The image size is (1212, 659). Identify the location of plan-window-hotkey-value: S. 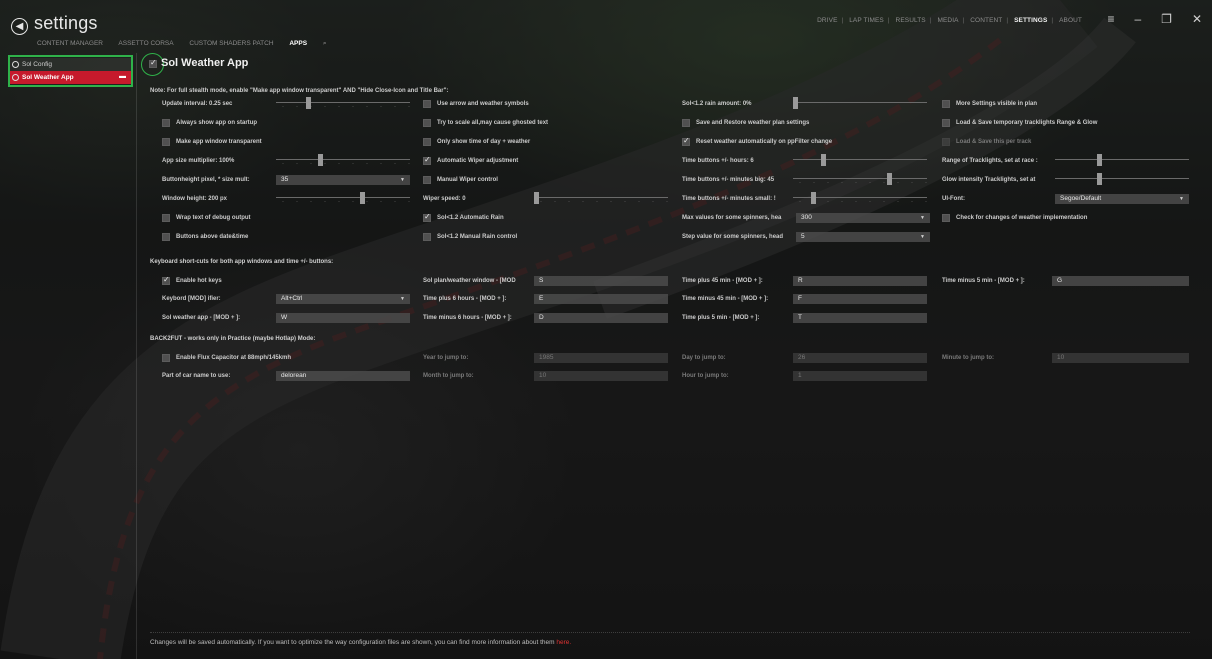
(541, 280).